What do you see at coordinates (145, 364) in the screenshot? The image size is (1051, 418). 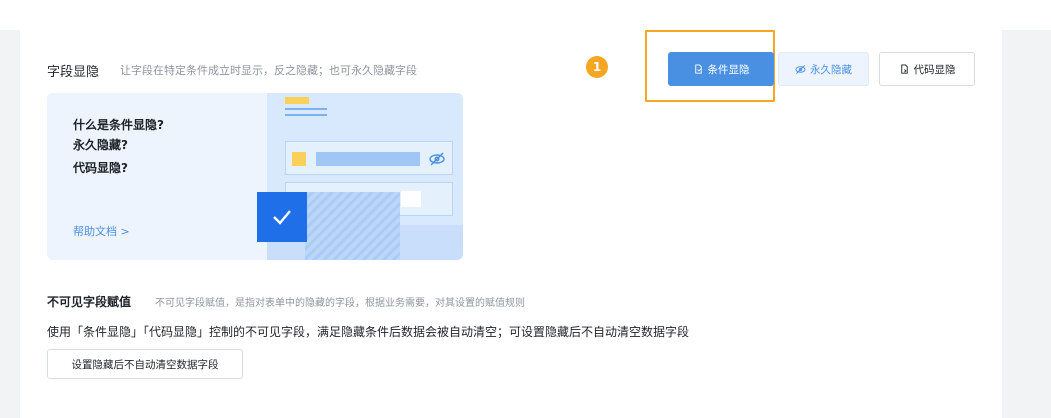 I see `keep-data-setting-button: 设置隐藏后不自动清空数据字段` at bounding box center [145, 364].